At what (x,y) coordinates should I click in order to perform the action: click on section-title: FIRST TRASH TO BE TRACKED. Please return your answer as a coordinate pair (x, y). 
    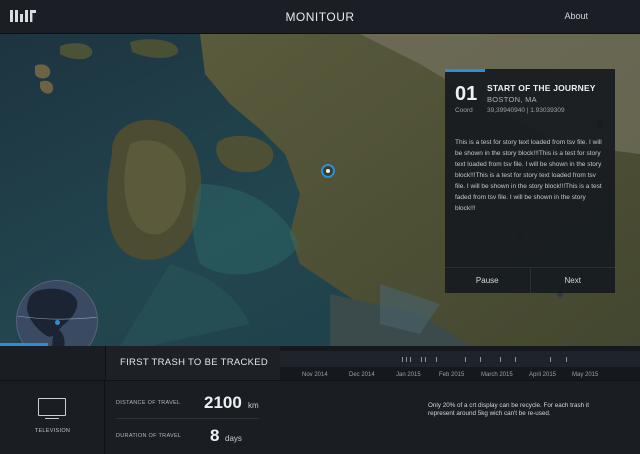
    Looking at the image, I should click on (194, 362).